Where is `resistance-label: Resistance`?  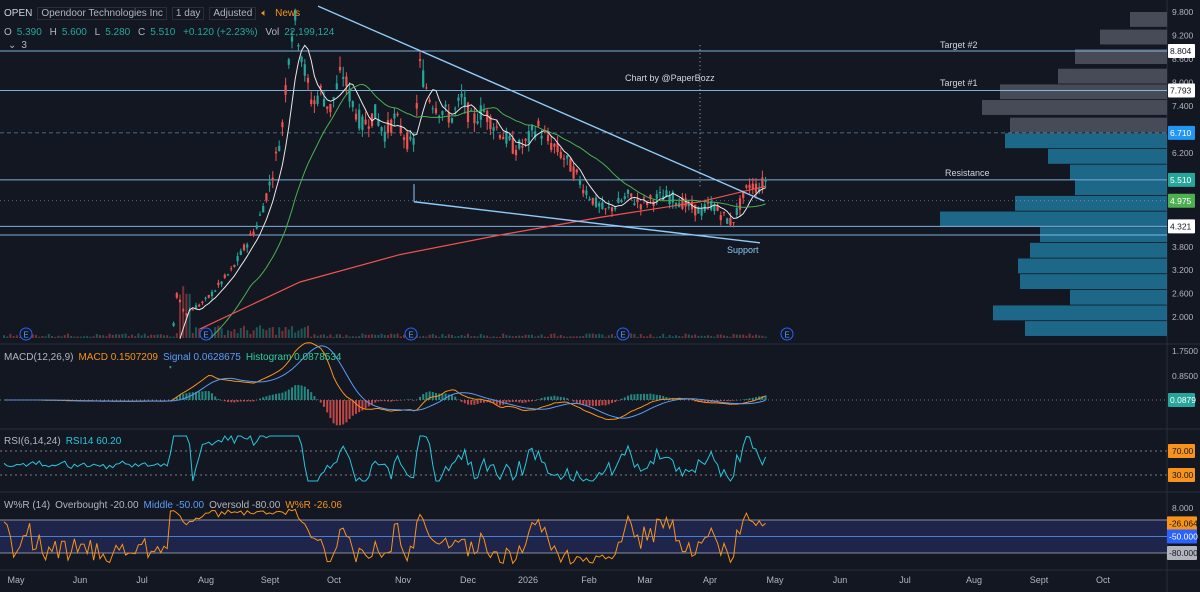 resistance-label: Resistance is located at coordinates (967, 173).